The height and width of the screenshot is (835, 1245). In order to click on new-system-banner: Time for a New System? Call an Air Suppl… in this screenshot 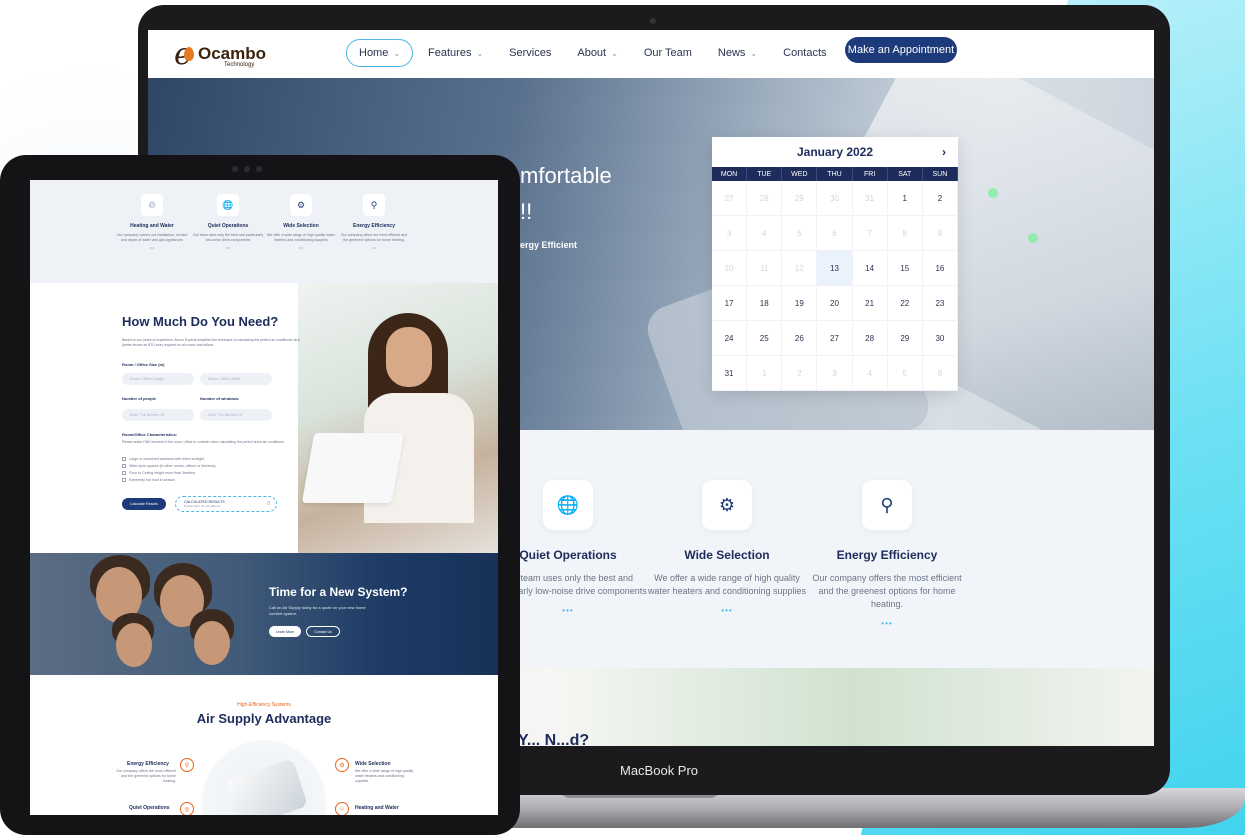, I will do `click(264, 614)`.